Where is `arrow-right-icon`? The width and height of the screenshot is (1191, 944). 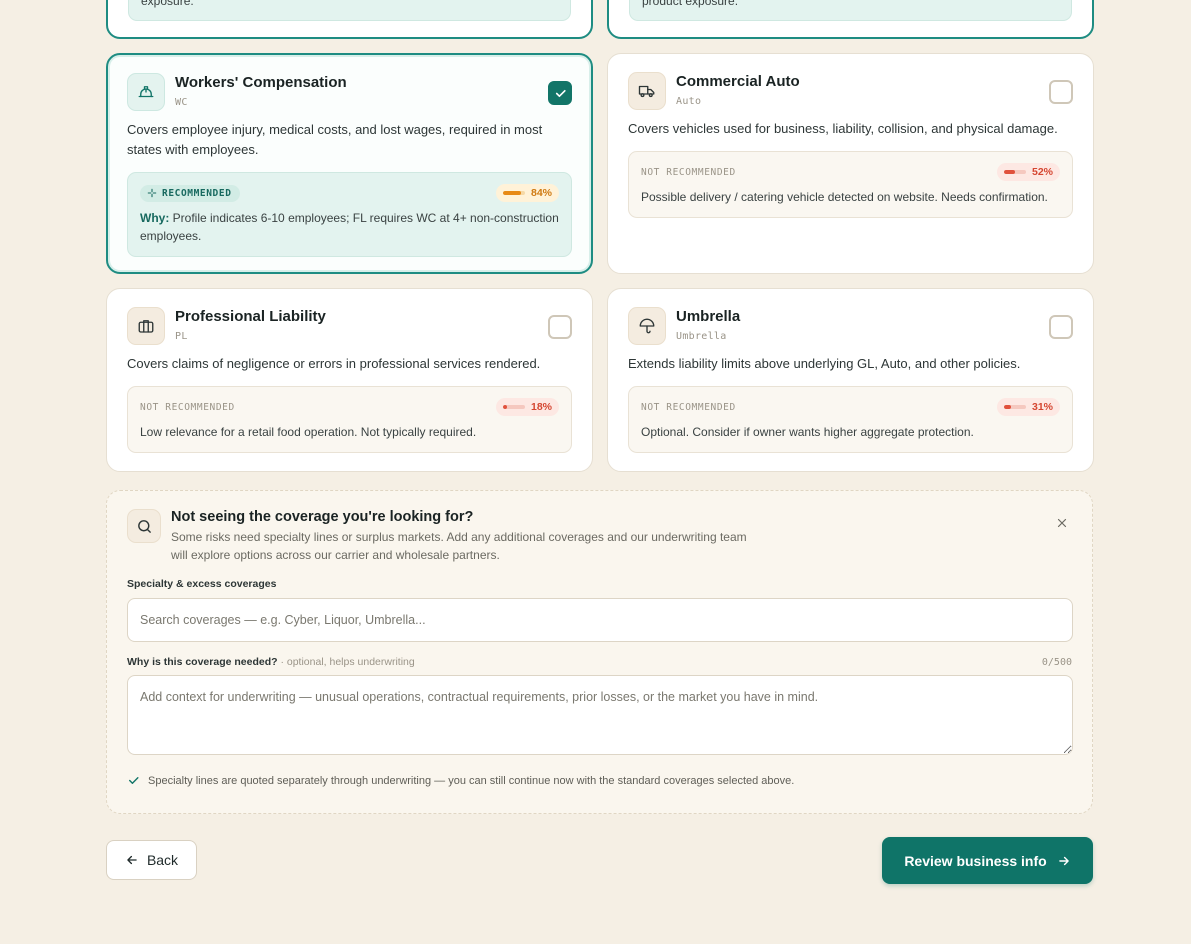 arrow-right-icon is located at coordinates (1063, 860).